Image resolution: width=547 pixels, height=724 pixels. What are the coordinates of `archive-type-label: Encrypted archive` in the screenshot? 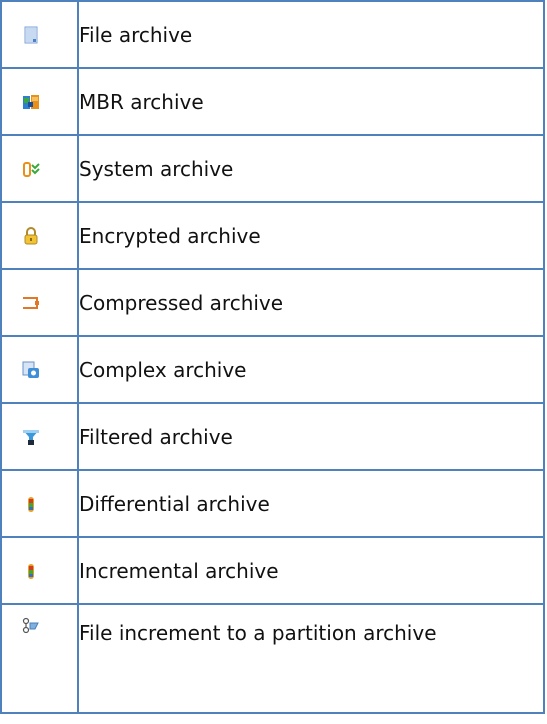 It's located at (311, 235).